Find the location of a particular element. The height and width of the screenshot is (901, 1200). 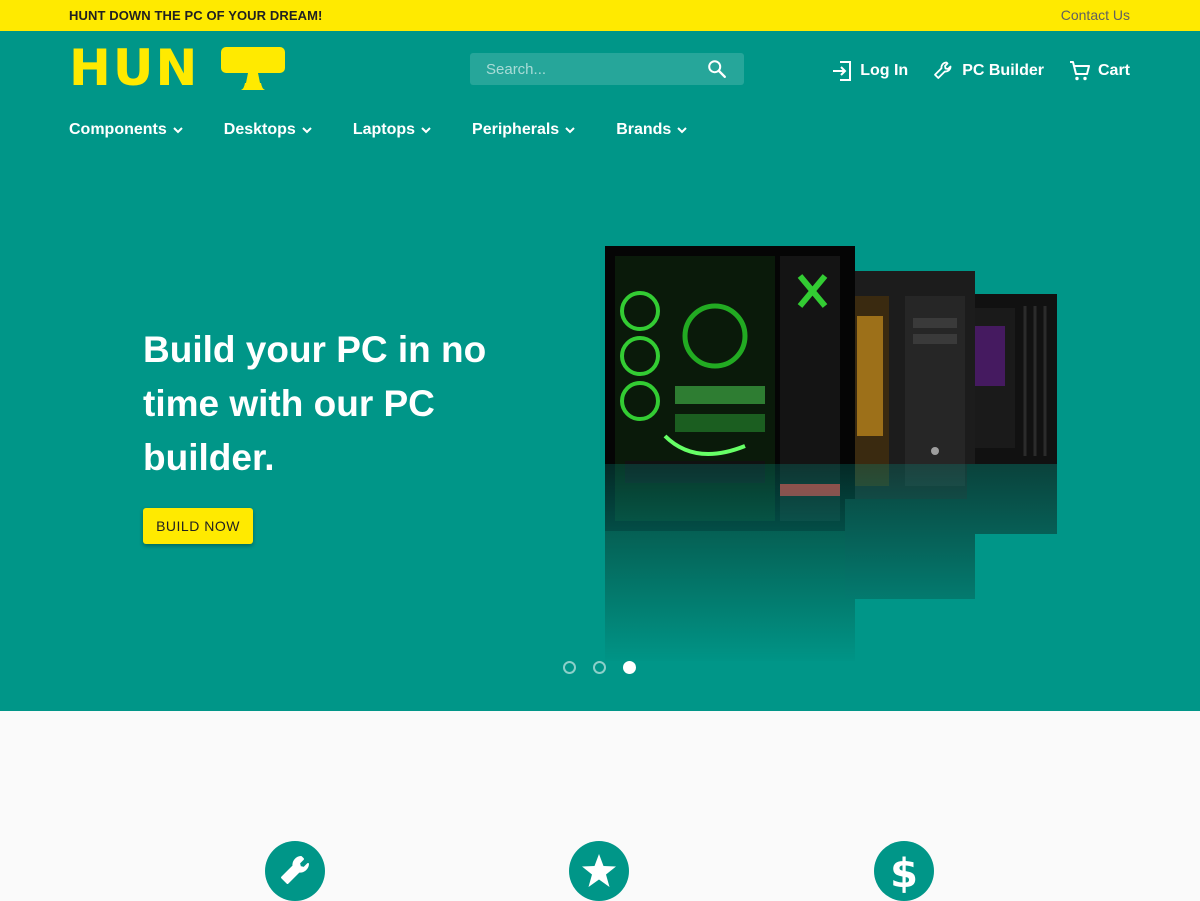

nav-item-label: Peripherals is located at coordinates (516, 129).